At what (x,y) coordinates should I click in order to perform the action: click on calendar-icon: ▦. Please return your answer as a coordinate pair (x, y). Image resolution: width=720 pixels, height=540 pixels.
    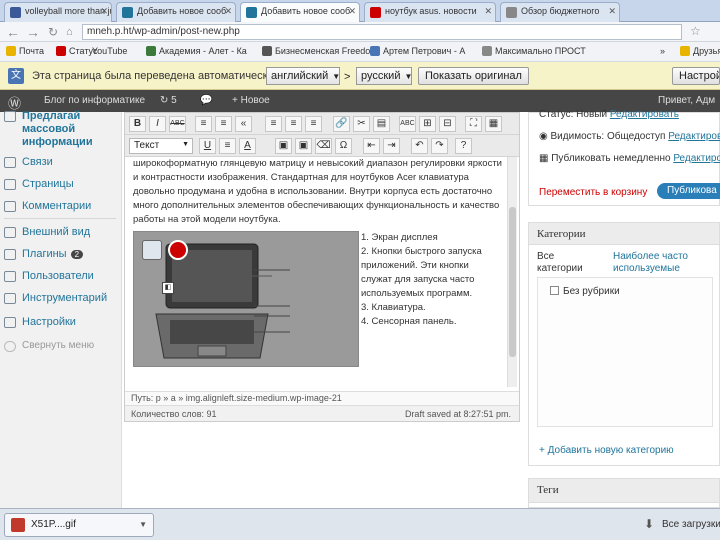
    Looking at the image, I should click on (544, 158).